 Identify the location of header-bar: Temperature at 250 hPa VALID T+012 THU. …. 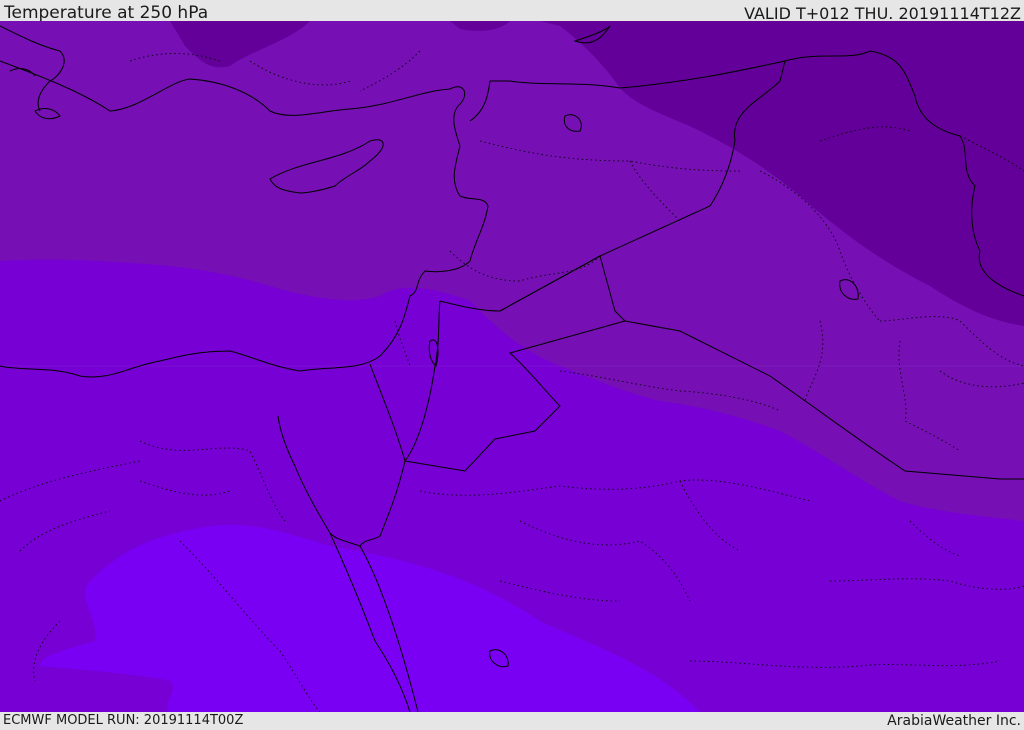
(512, 11).